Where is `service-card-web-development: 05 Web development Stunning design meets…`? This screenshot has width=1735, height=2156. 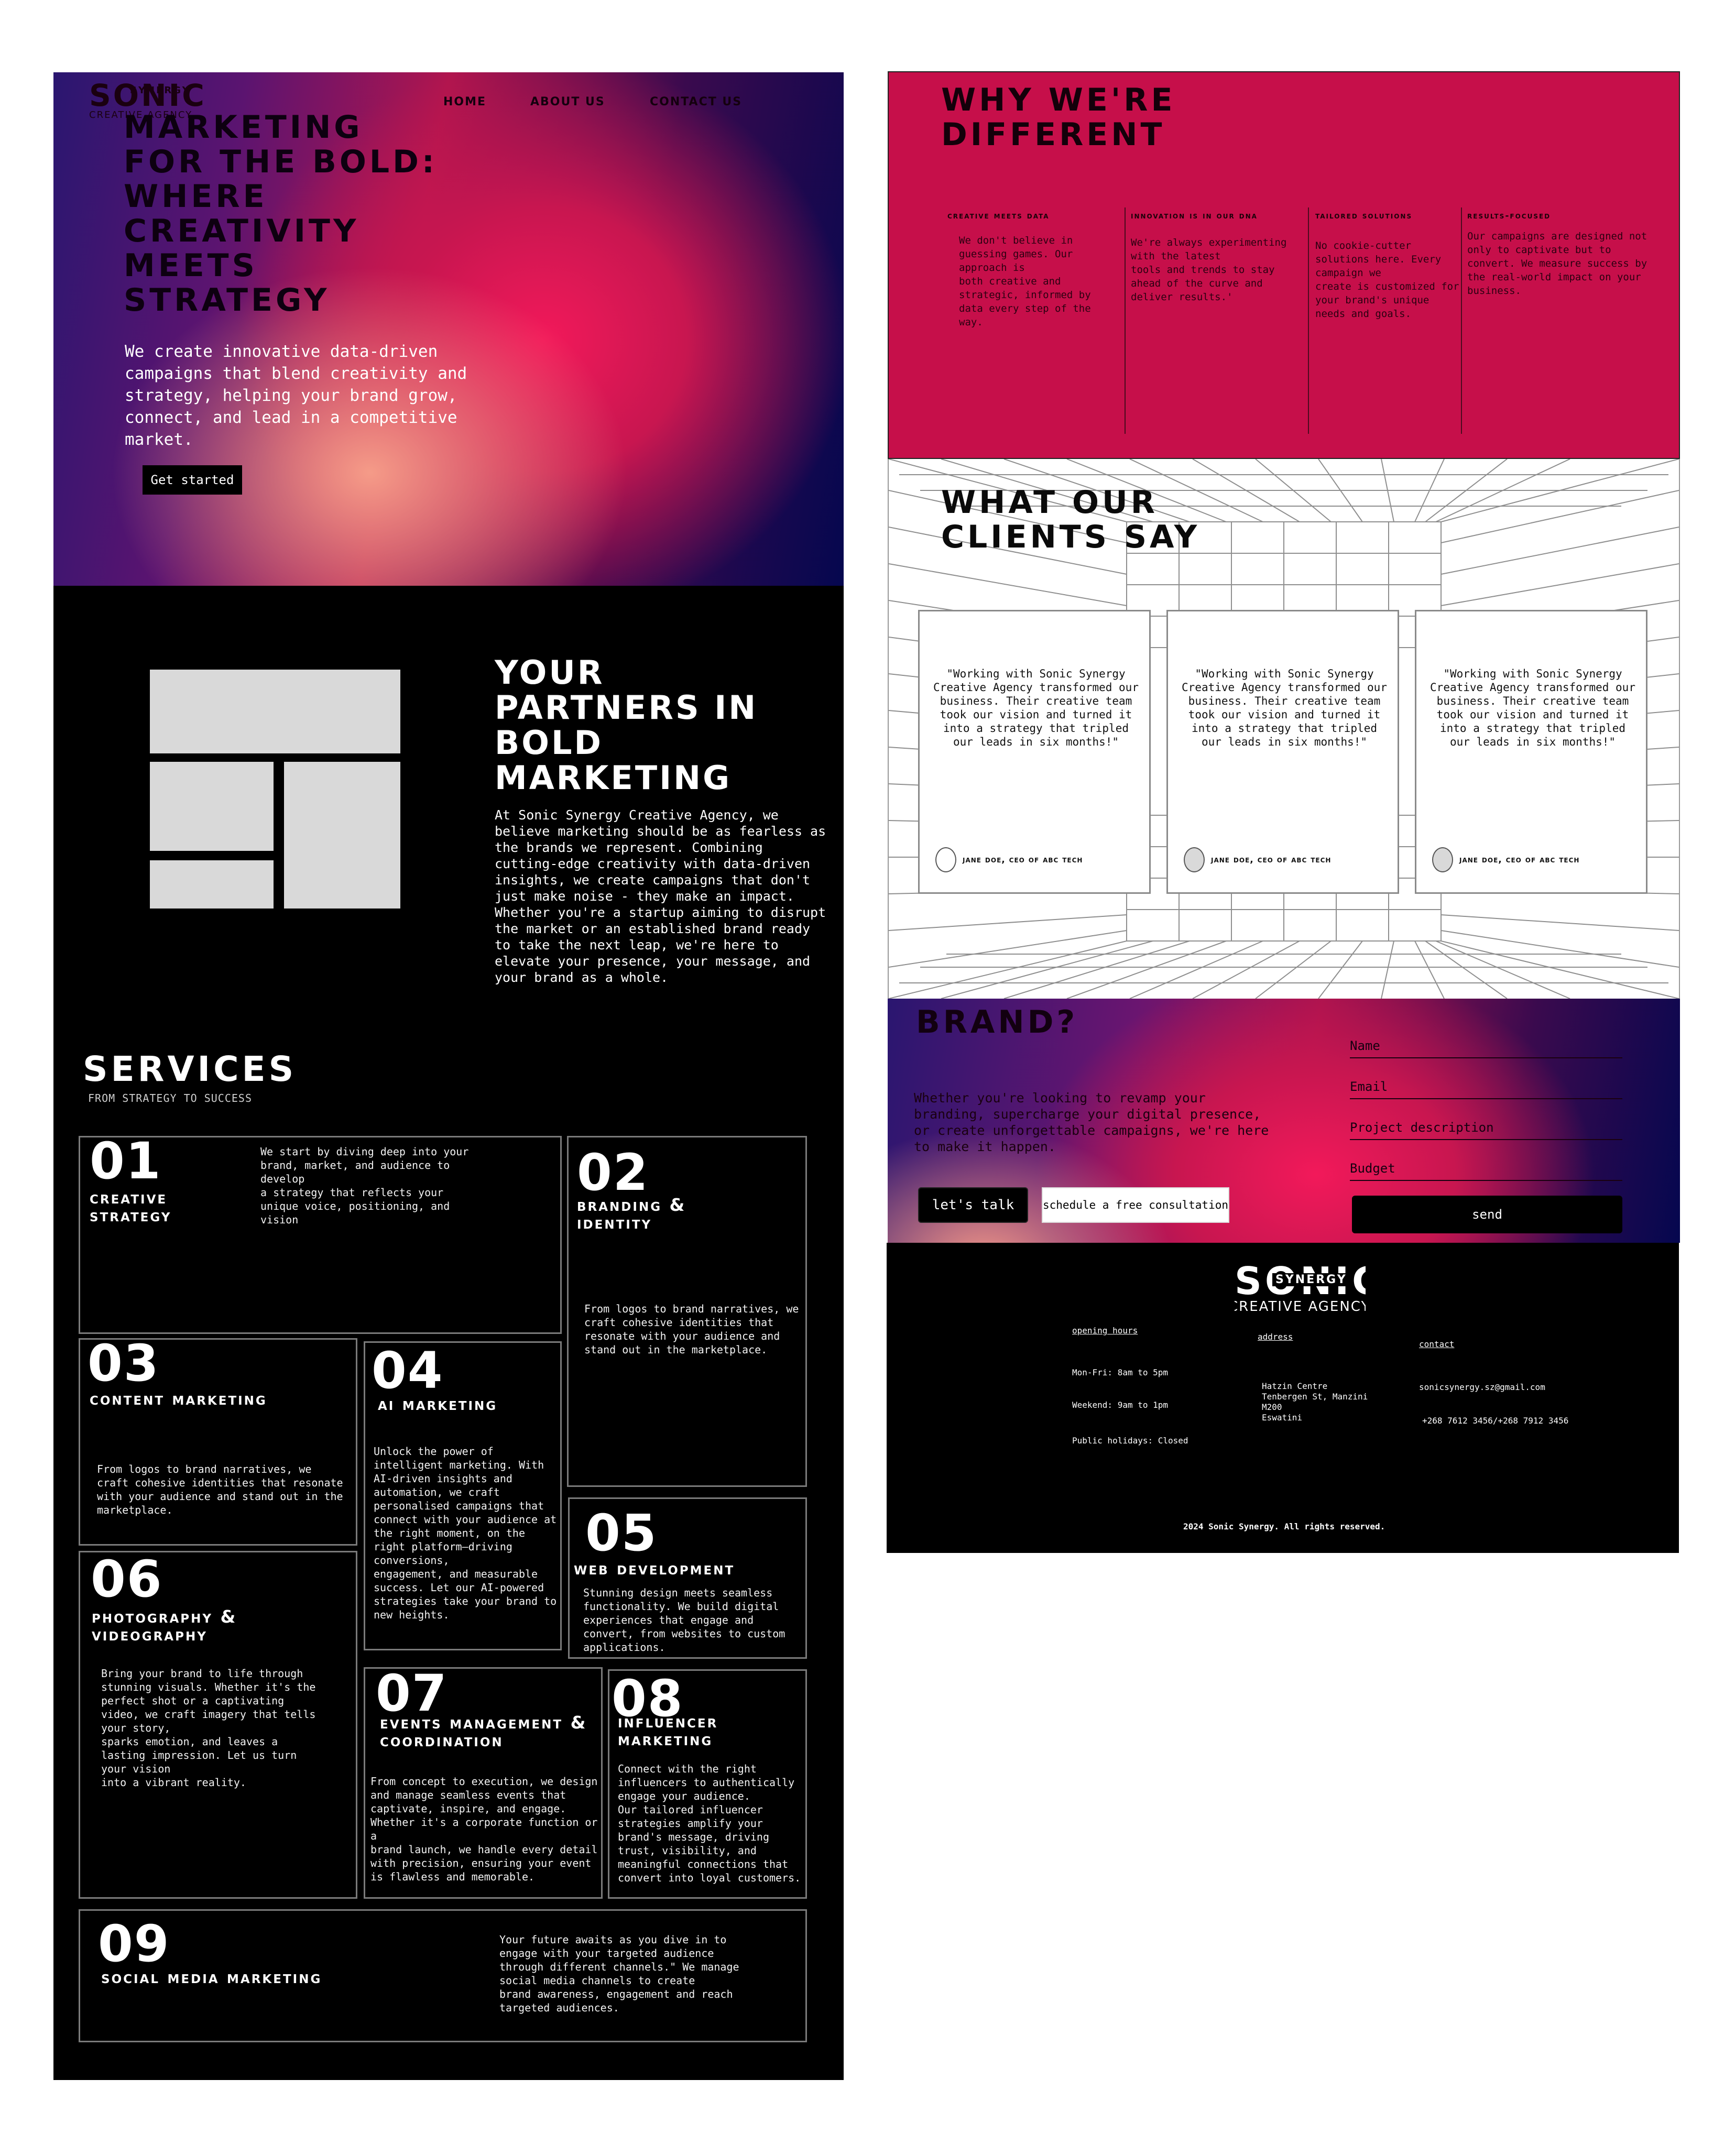 service-card-web-development: 05 Web development Stunning design meets… is located at coordinates (687, 1578).